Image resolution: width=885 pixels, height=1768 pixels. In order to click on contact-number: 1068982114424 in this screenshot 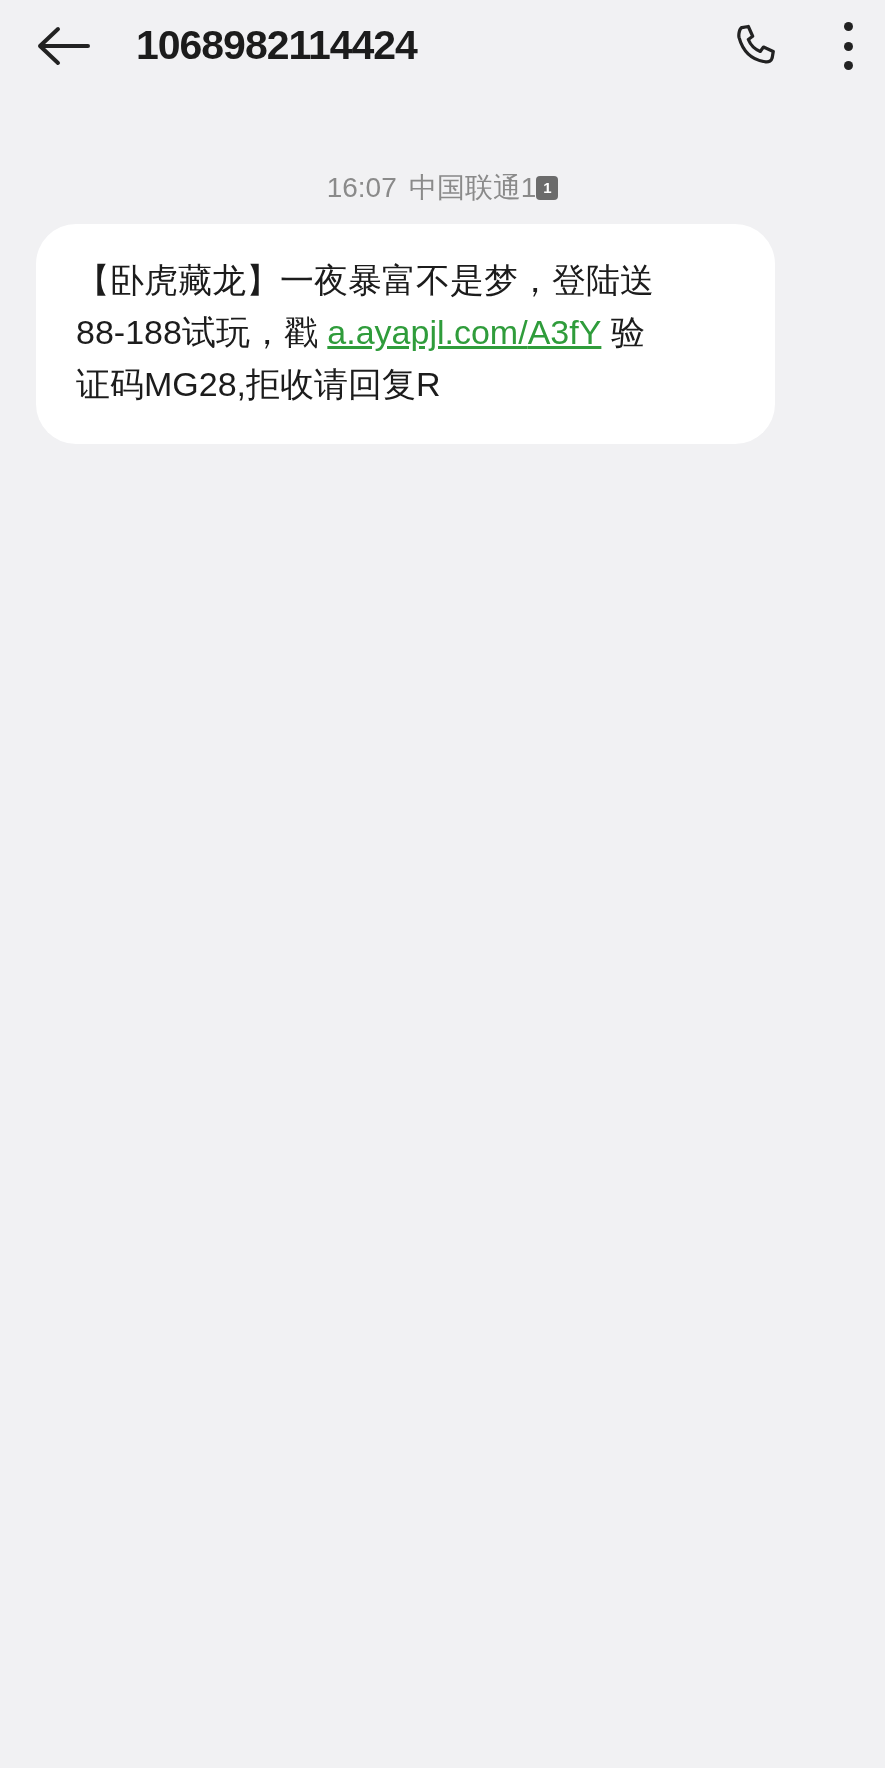, I will do `click(276, 46)`.